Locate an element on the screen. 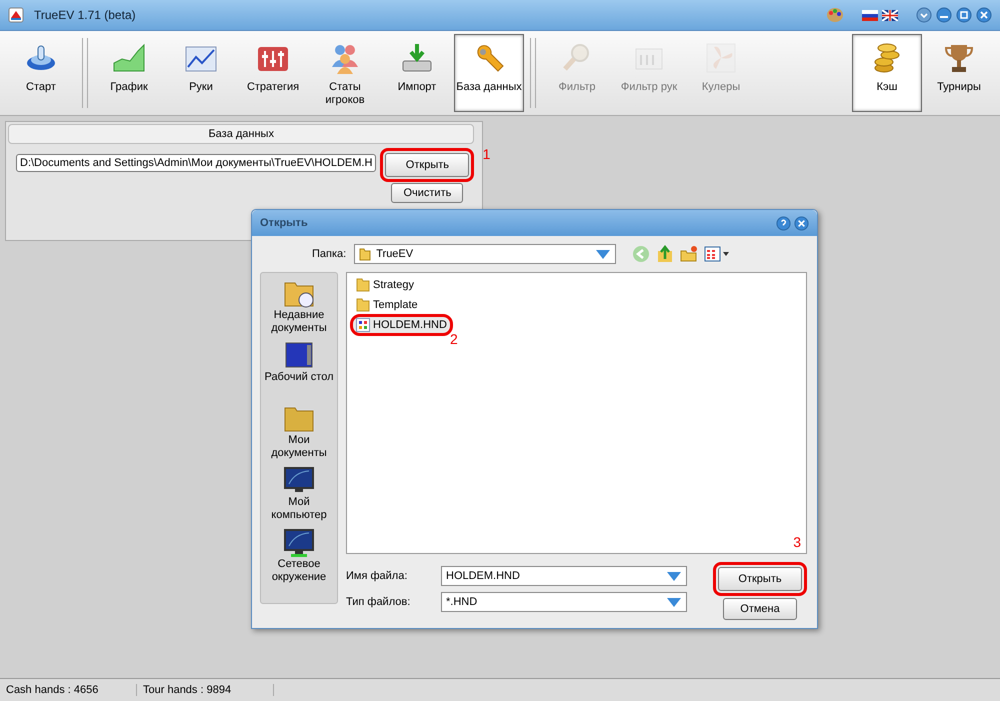  file-type-label: Тип файлов: is located at coordinates (379, 602).